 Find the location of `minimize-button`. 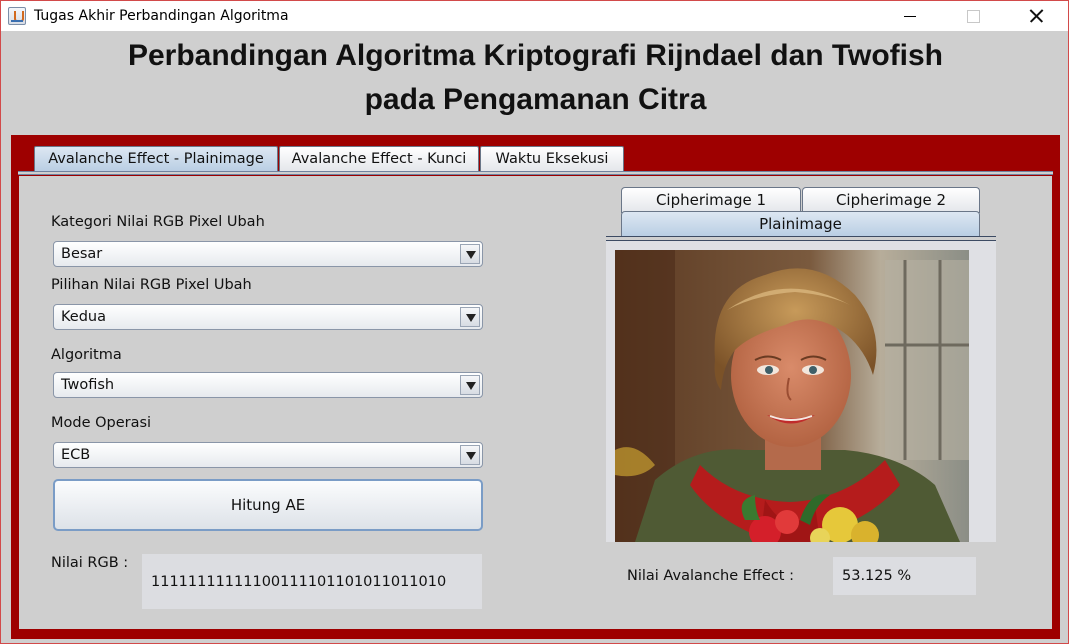

minimize-button is located at coordinates (910, 16).